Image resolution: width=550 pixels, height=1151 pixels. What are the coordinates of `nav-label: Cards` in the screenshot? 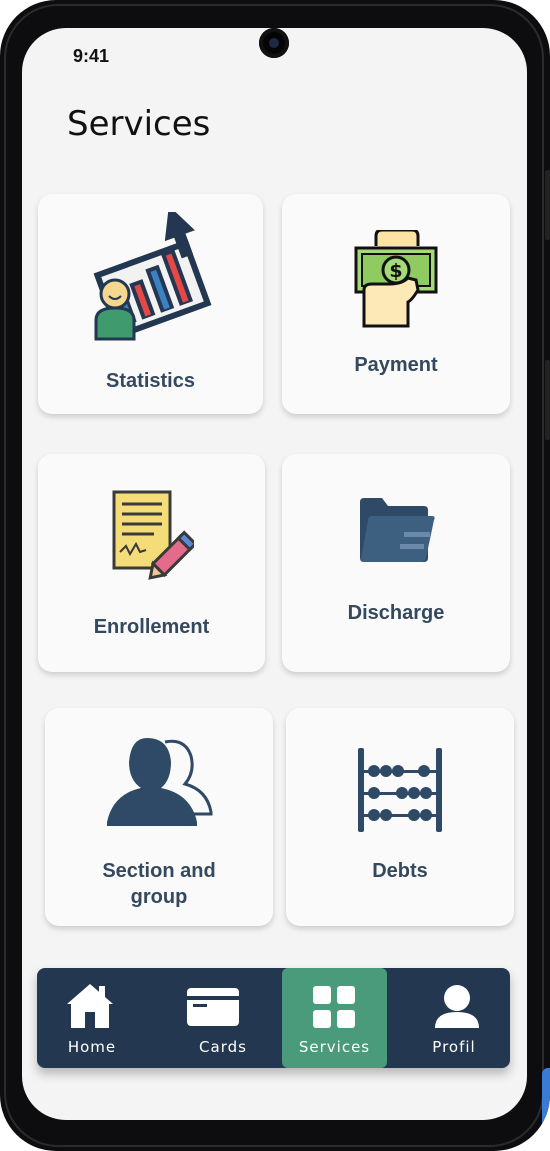 It's located at (223, 1047).